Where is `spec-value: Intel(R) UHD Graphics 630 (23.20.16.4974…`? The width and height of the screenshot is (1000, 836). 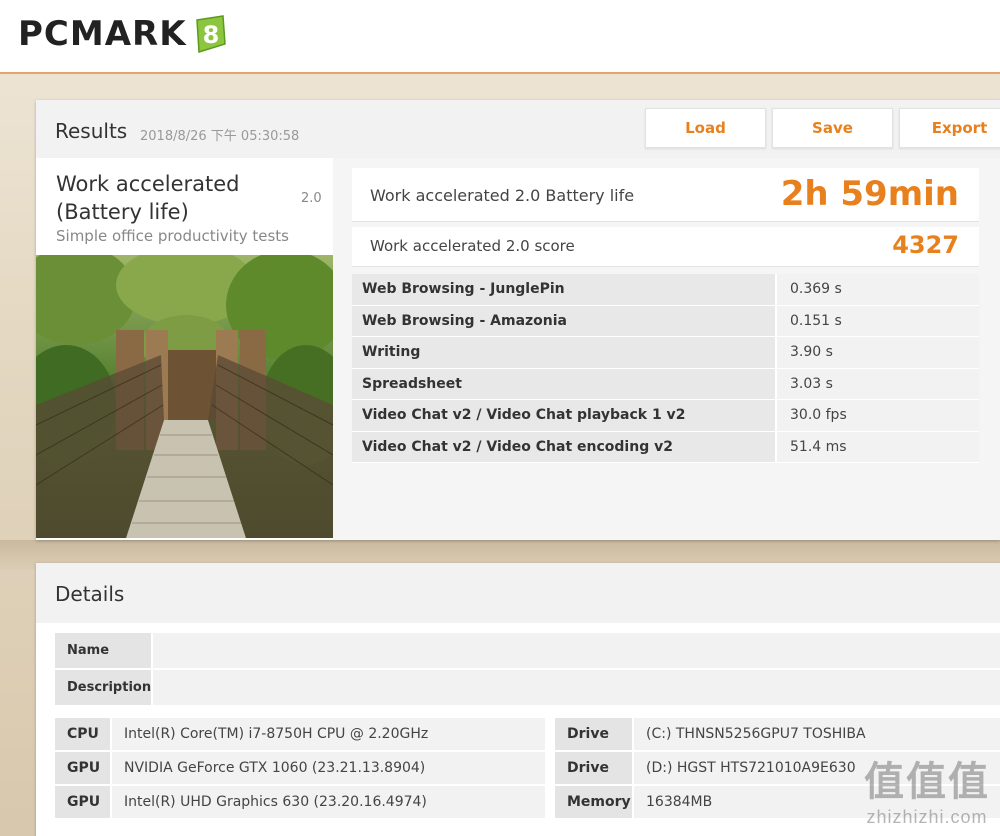
spec-value: Intel(R) UHD Graphics 630 (23.20.16.4974… is located at coordinates (328, 802).